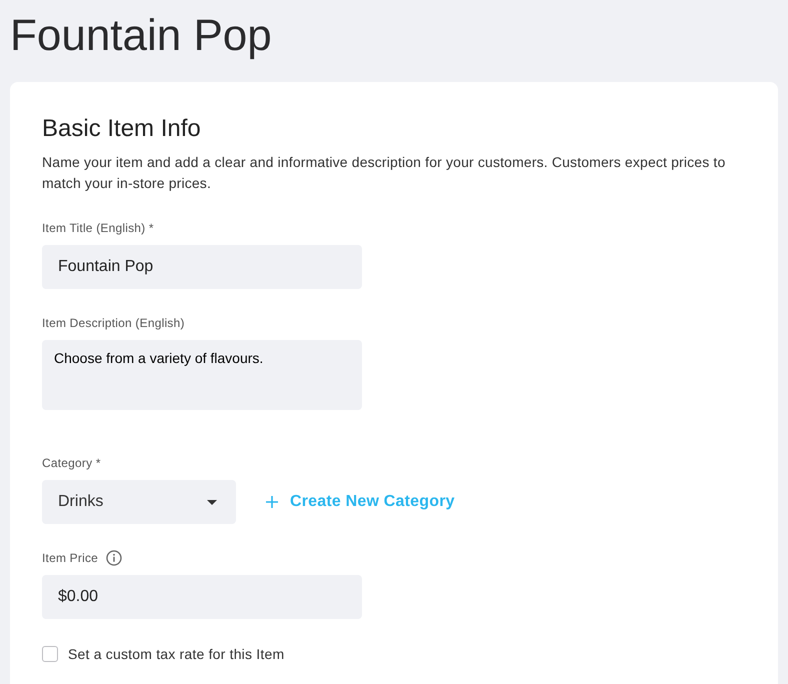  What do you see at coordinates (50, 654) in the screenshot?
I see `checkbox` at bounding box center [50, 654].